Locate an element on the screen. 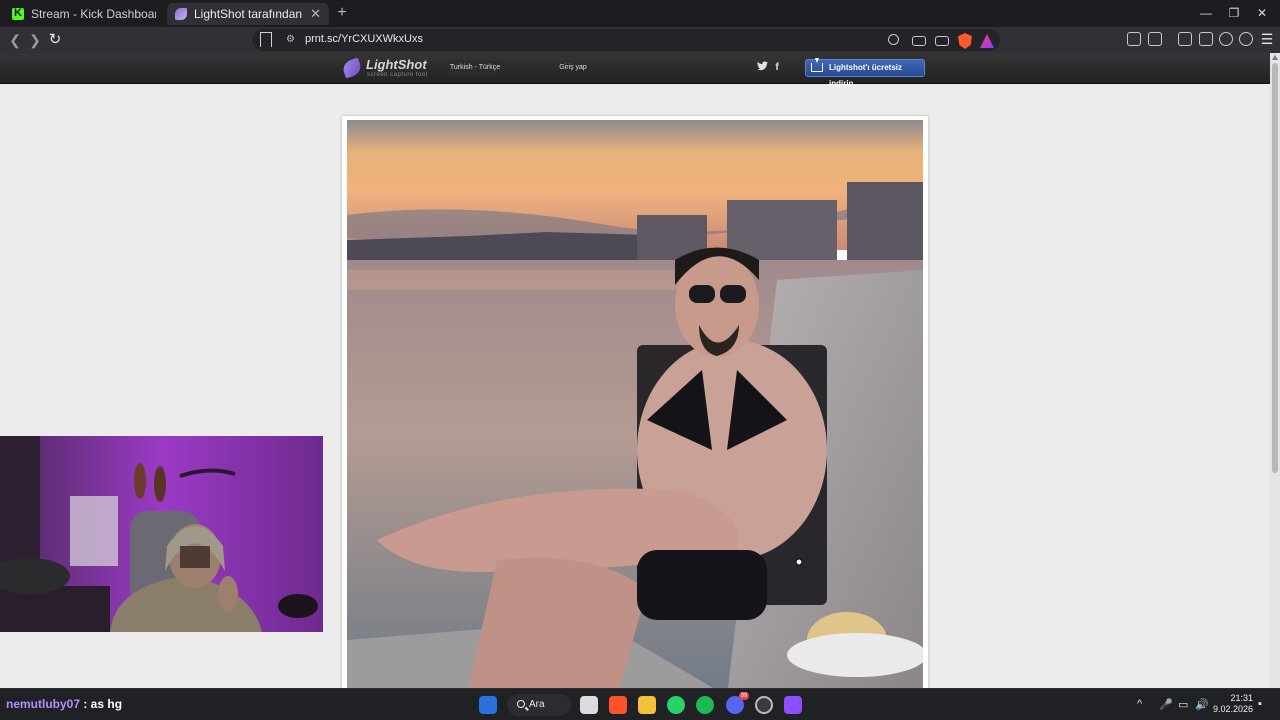 The width and height of the screenshot is (1280, 720). discord-notification-badge: 99 is located at coordinates (744, 696).